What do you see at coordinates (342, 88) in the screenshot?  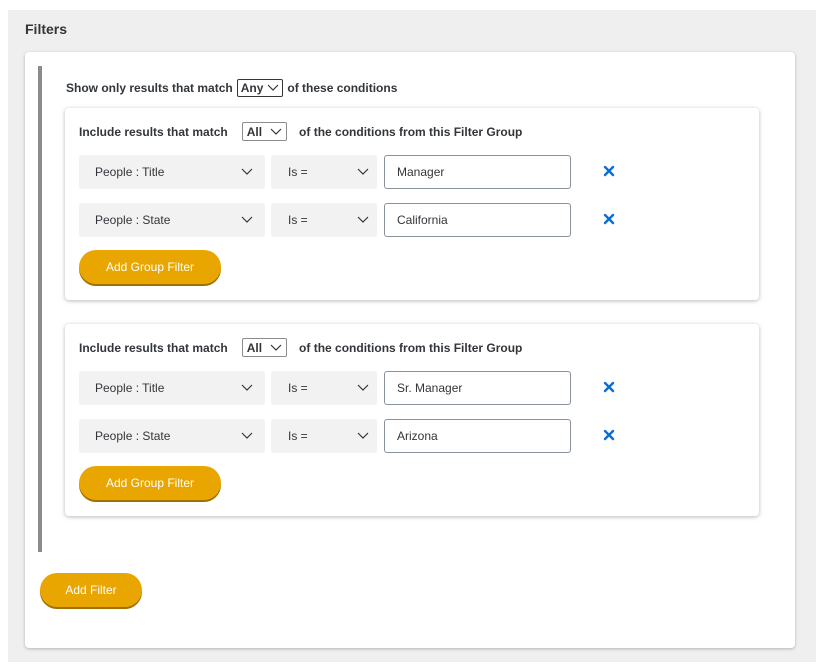 I see `match-suffix: of these conditions` at bounding box center [342, 88].